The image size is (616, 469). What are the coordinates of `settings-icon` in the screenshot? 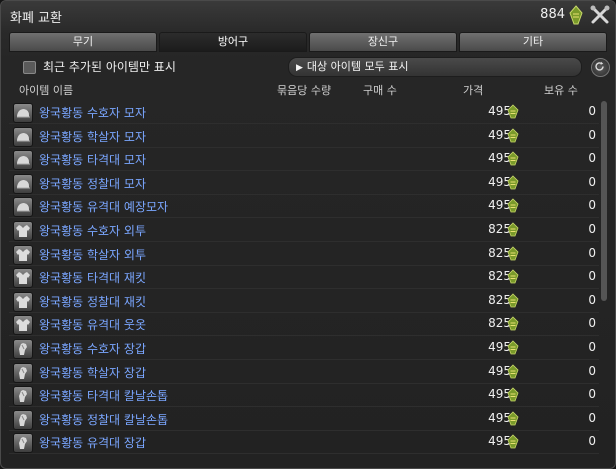 It's located at (600, 15).